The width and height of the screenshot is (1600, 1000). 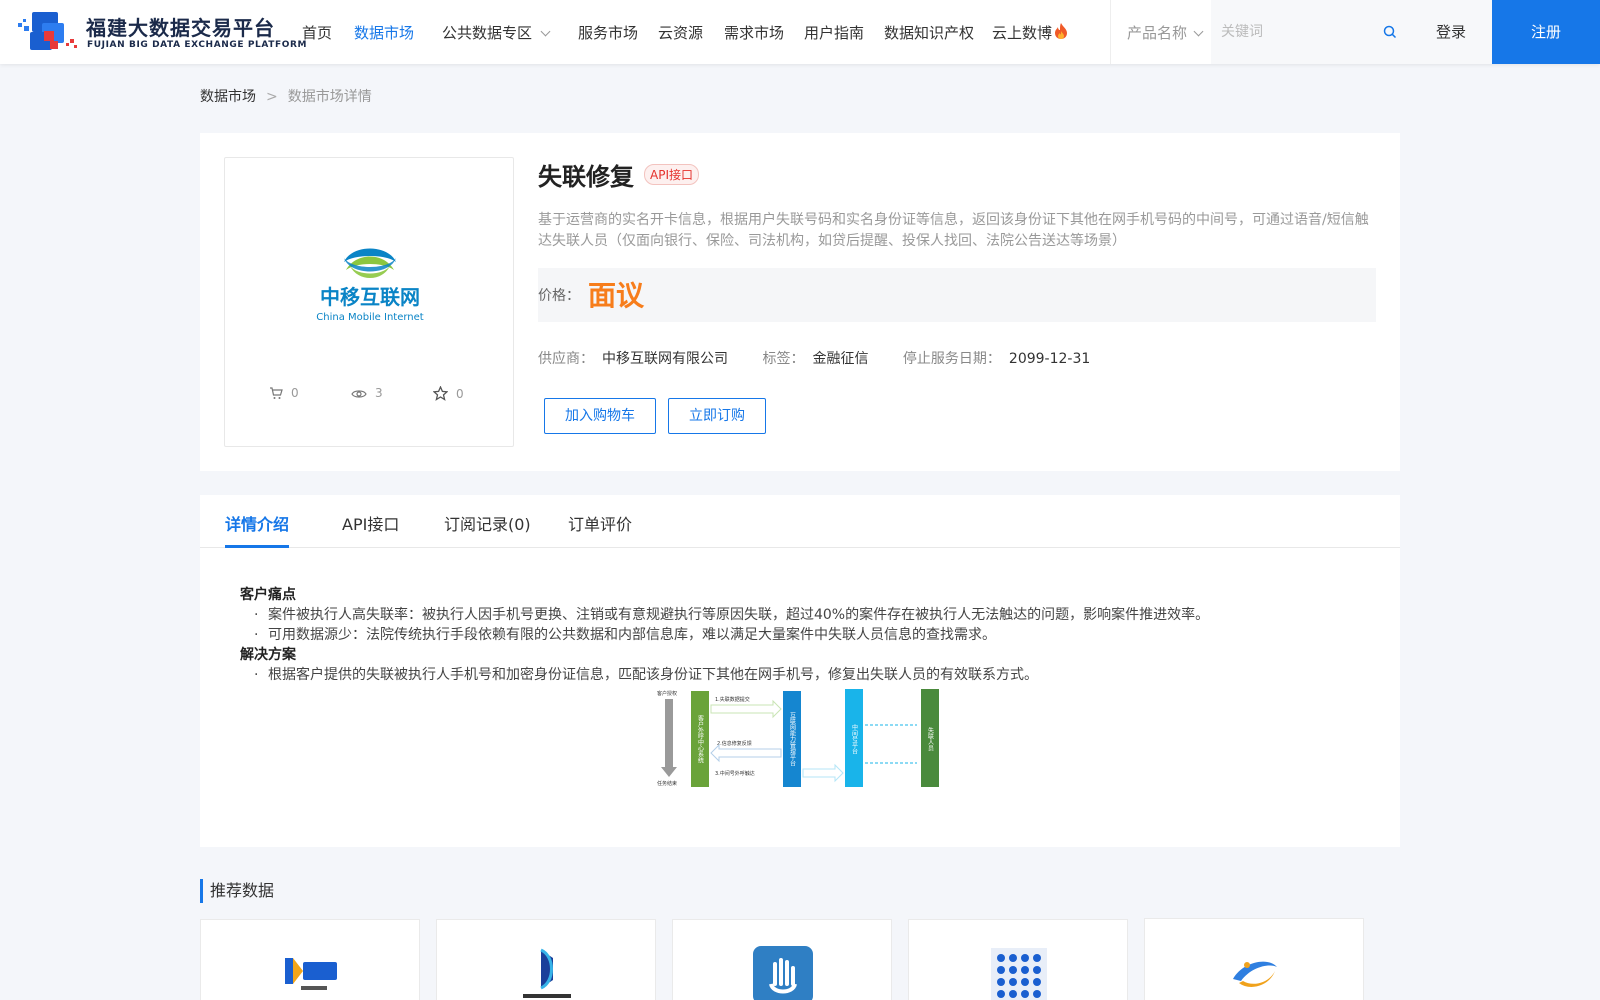 I want to click on tab-subscription-records: 订阅记录(0), so click(x=487, y=523).